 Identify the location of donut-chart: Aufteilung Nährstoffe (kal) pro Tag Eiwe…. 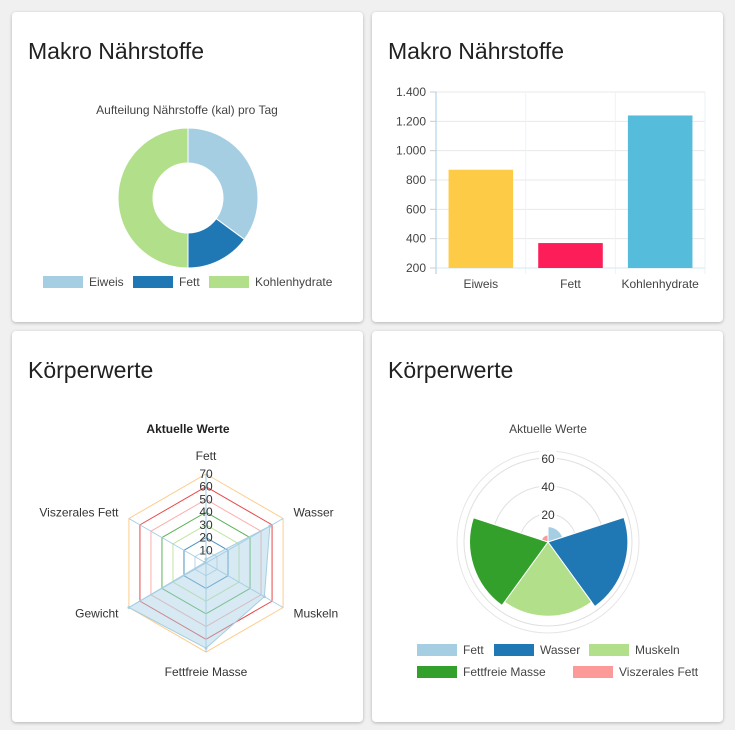
(188, 196).